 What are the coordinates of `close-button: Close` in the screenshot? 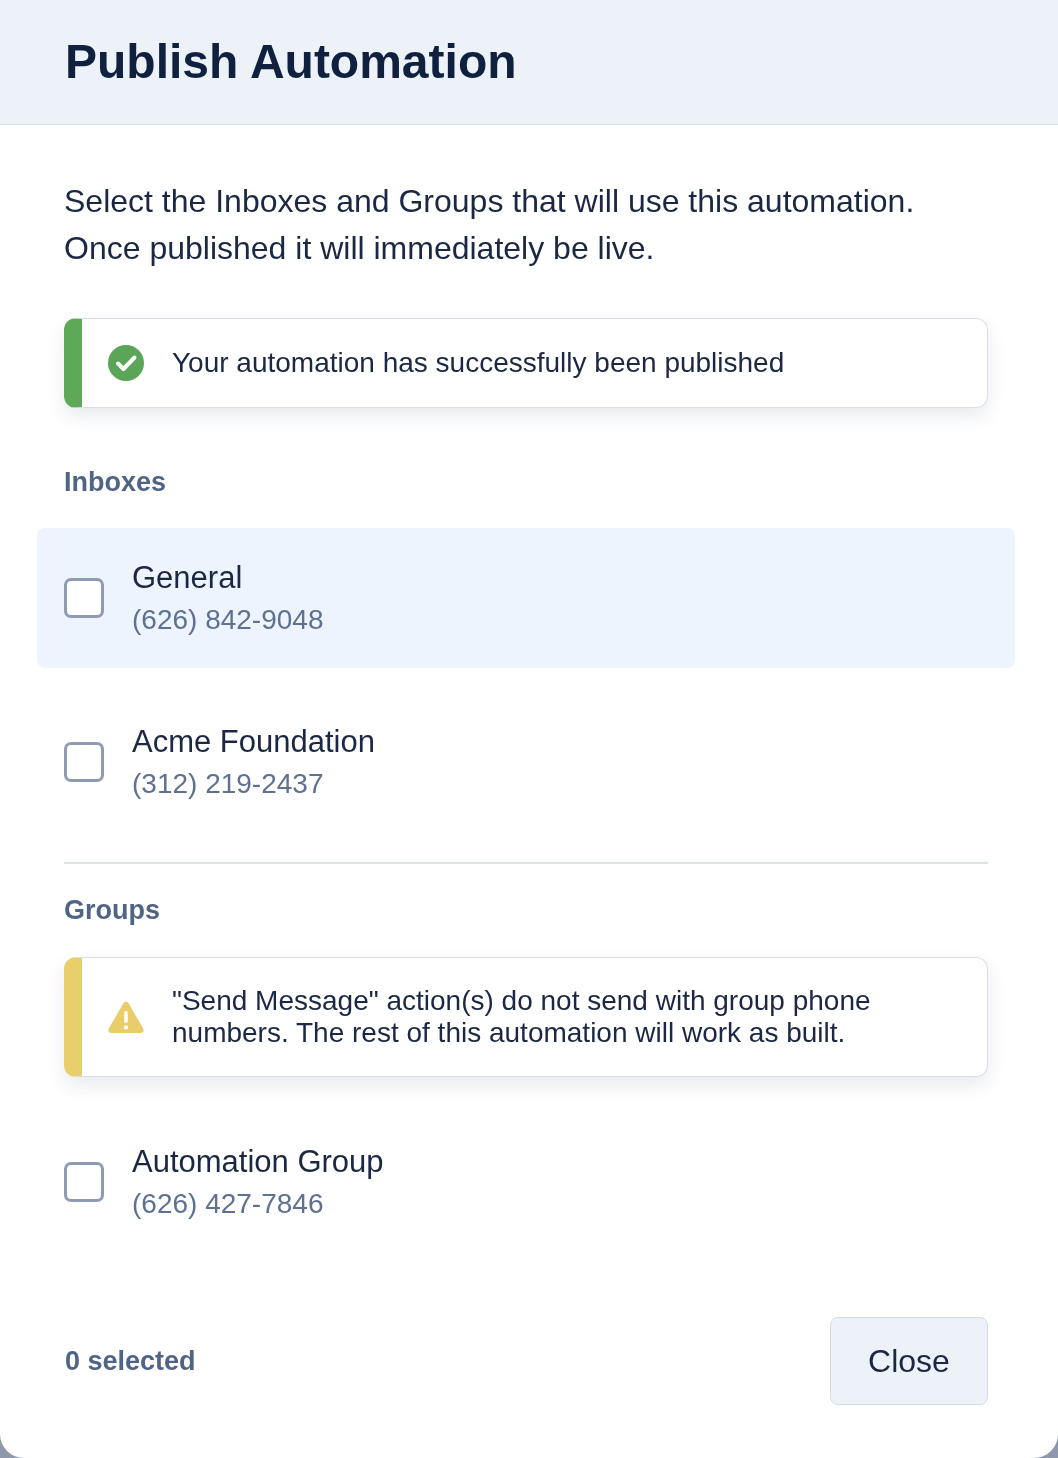 It's located at (909, 1361).